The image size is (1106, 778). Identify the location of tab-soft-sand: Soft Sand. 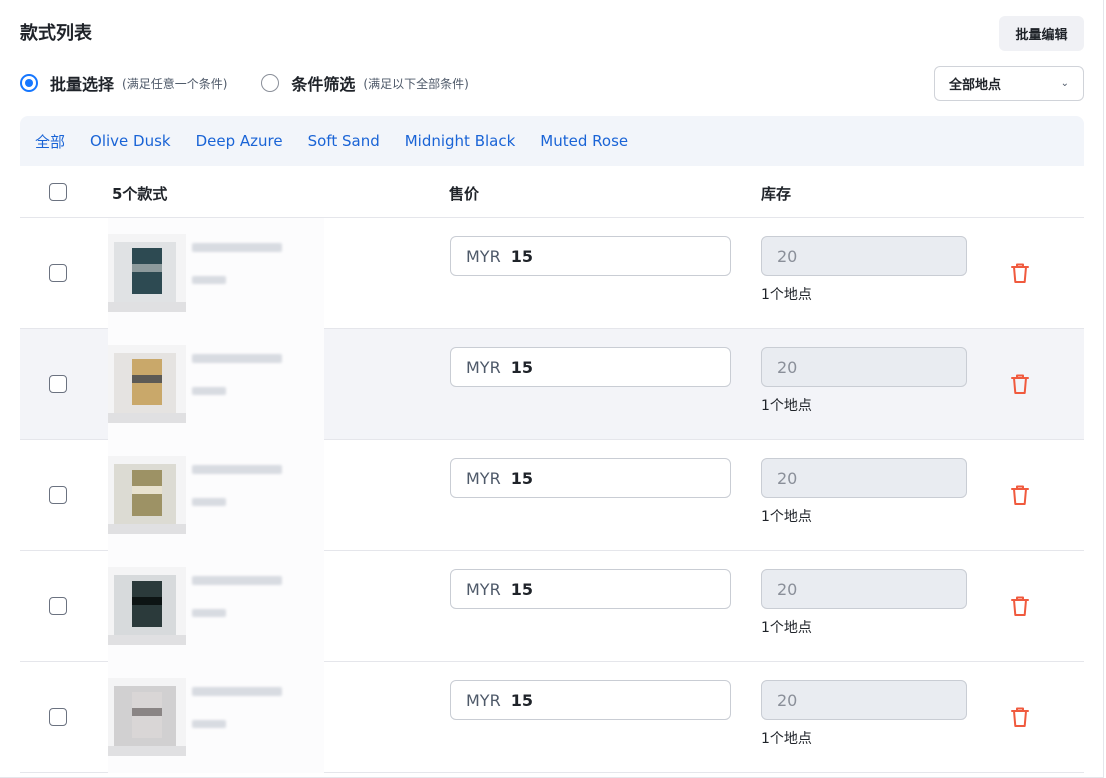
(344, 141).